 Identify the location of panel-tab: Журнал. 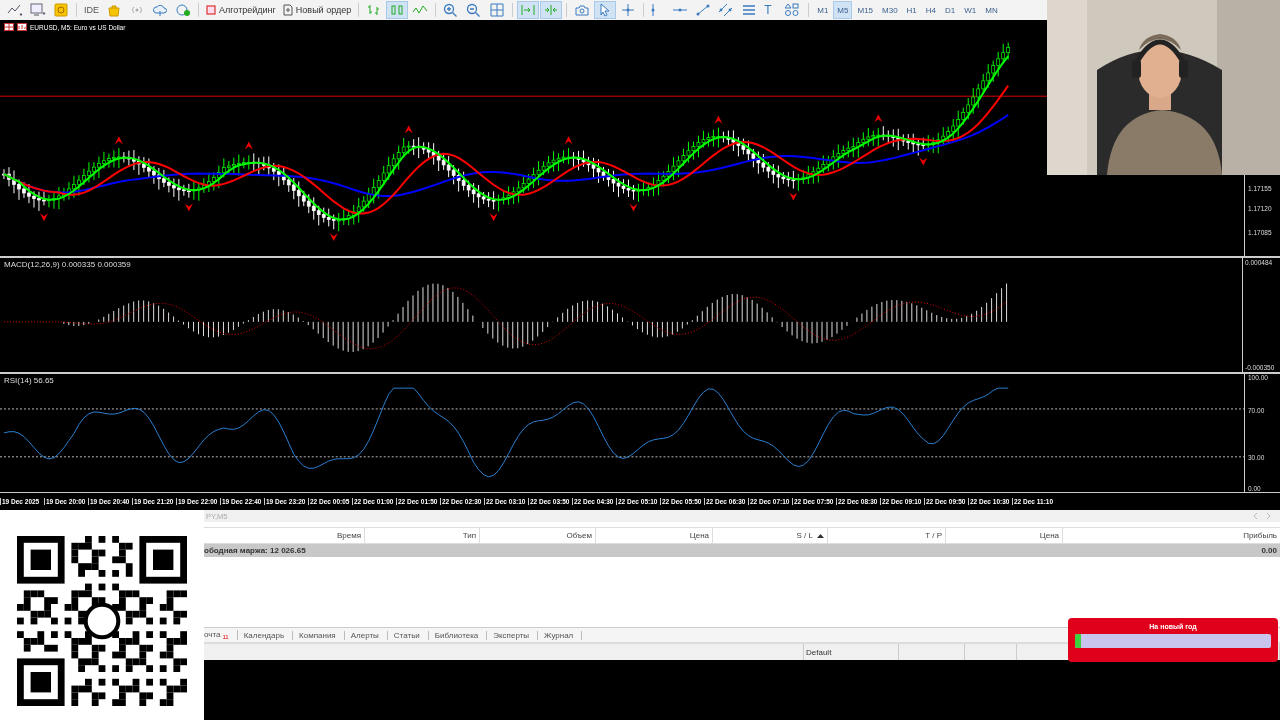
(560, 635).